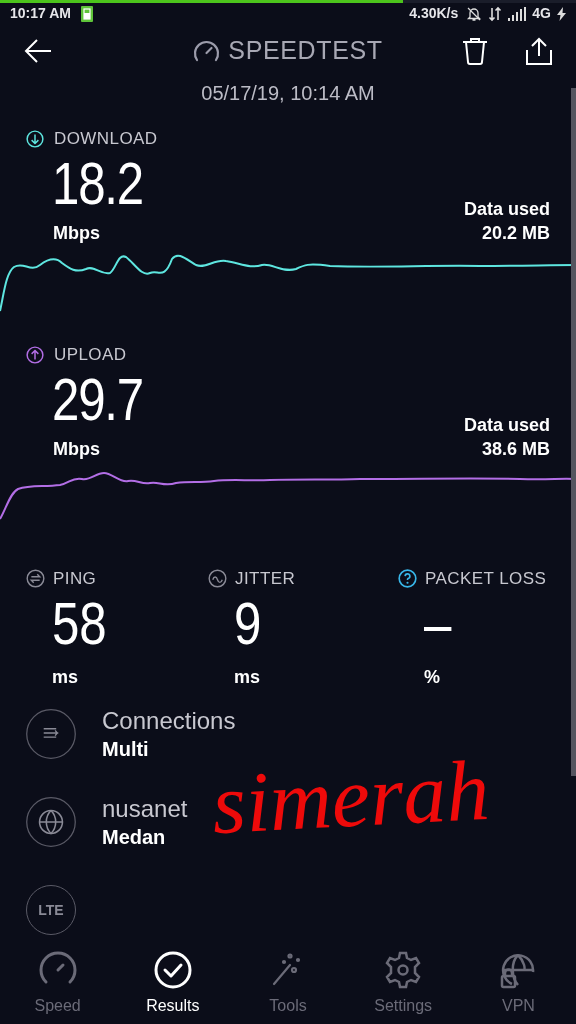 The height and width of the screenshot is (1024, 576). What do you see at coordinates (265, 579) in the screenshot?
I see `stat-label: JITTER` at bounding box center [265, 579].